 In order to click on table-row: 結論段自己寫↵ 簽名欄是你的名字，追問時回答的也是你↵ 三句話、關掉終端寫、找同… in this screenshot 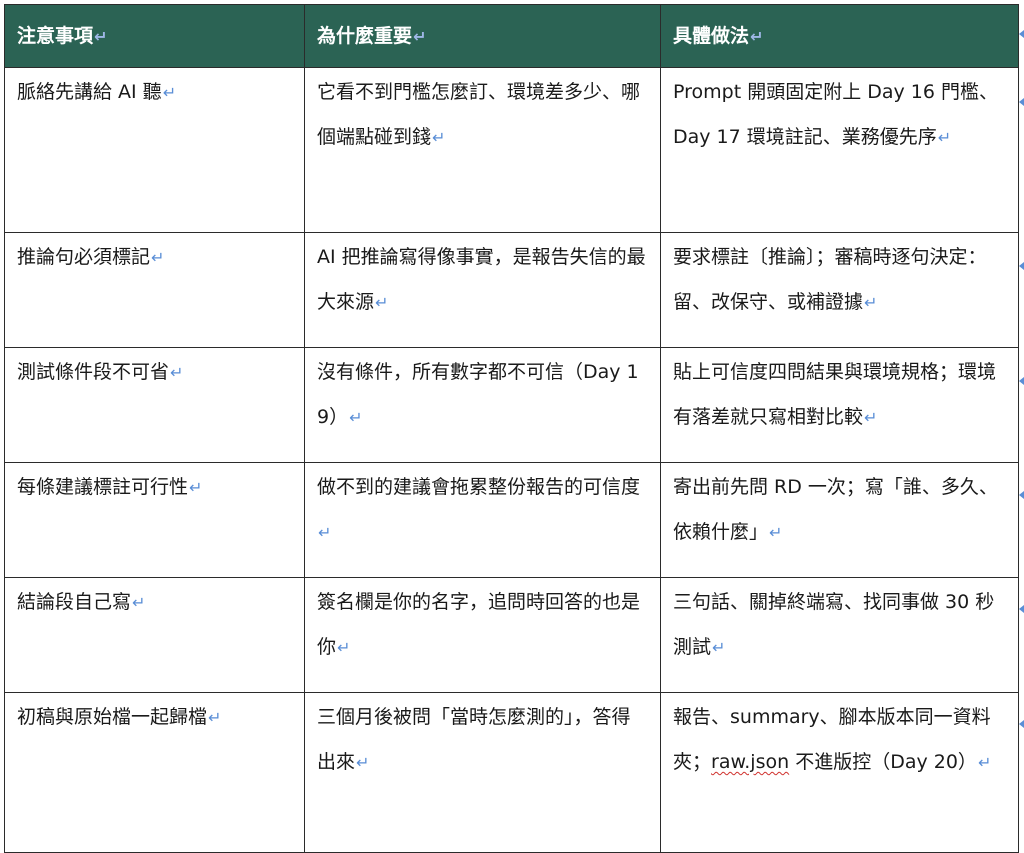, I will do `click(511, 635)`.